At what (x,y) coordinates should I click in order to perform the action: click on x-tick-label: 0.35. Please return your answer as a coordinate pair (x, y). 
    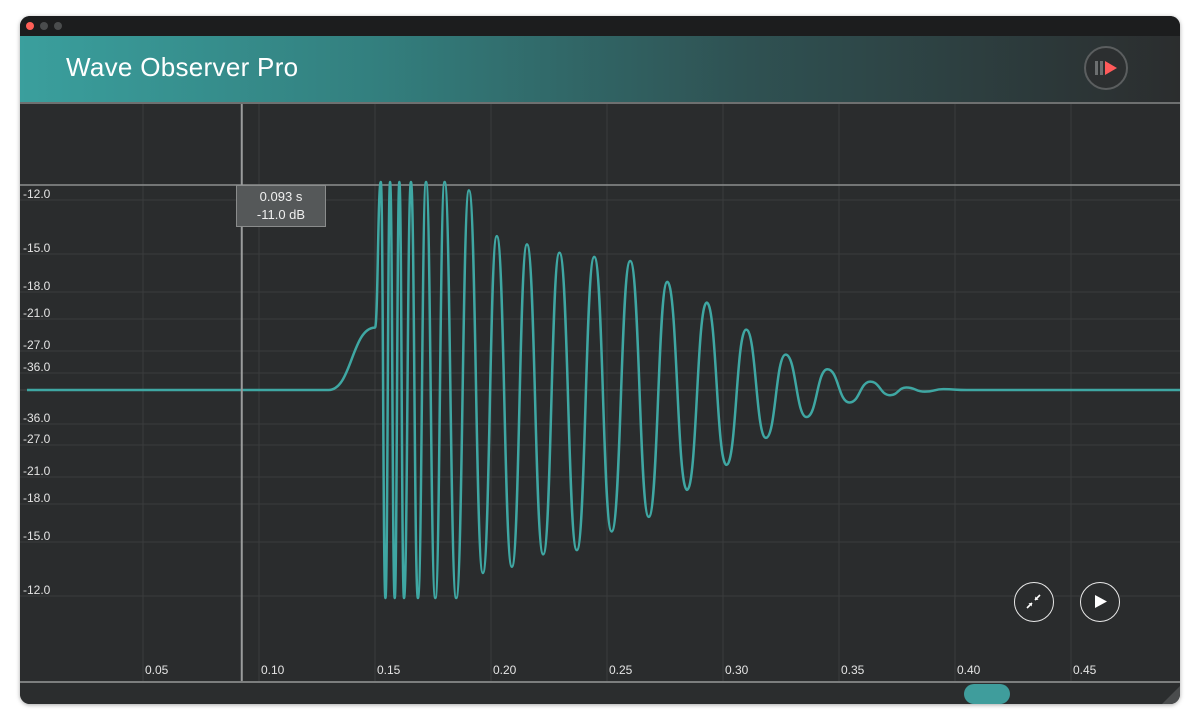
    Looking at the image, I should click on (853, 670).